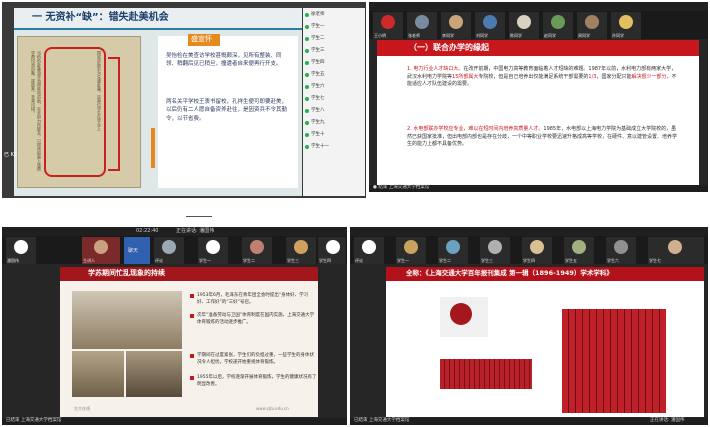  Describe the element at coordinates (401, 187) in the screenshot. I see `footer-text: ● 结束 上海交通大学档案馆` at that location.